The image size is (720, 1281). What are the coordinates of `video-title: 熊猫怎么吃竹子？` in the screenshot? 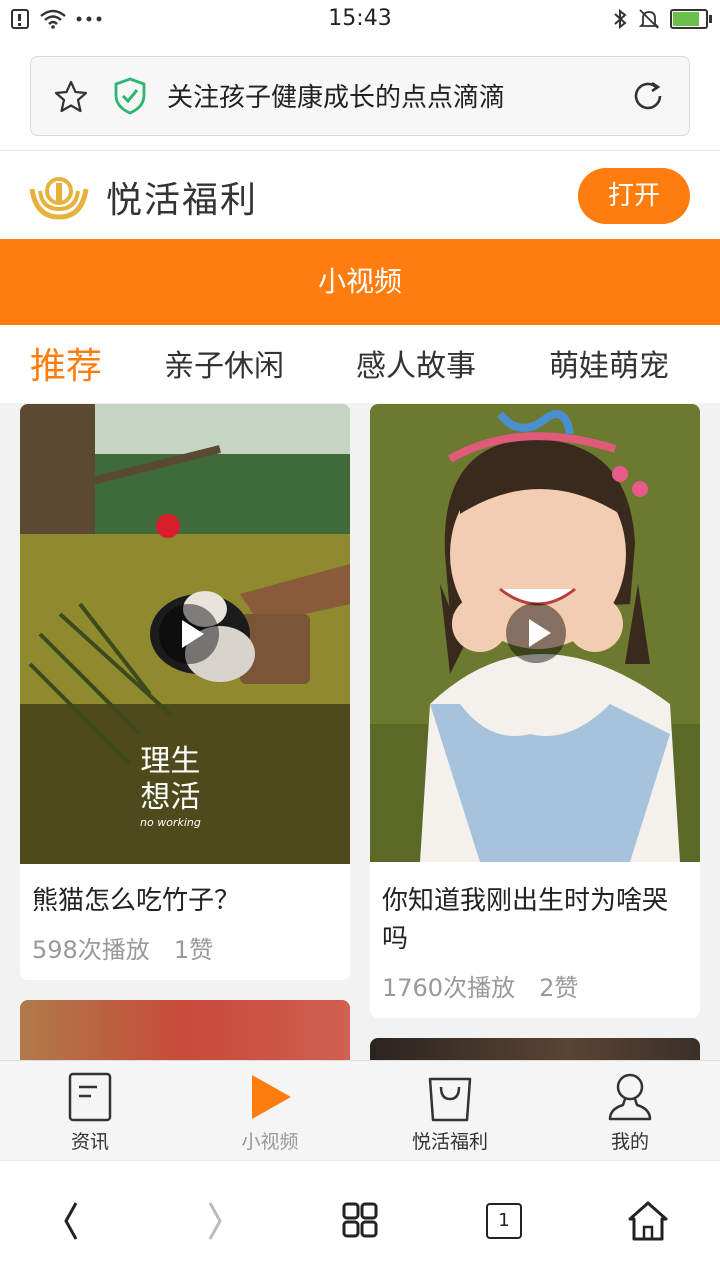 It's located at (183, 901).